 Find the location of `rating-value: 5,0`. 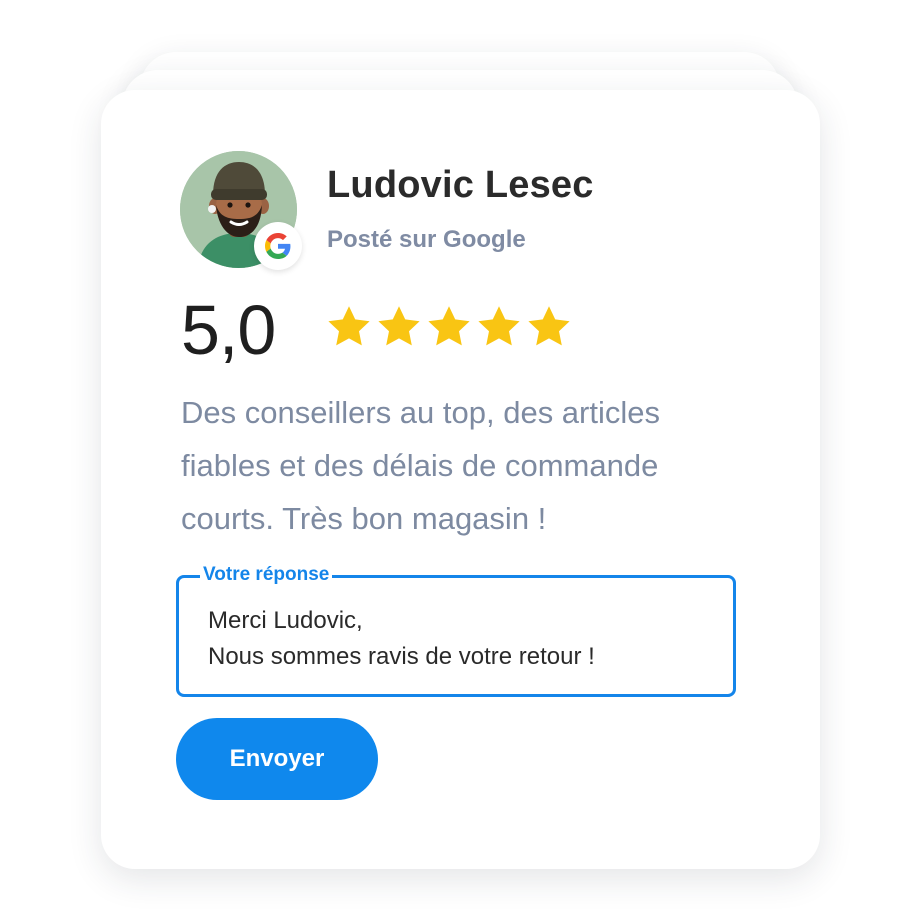

rating-value: 5,0 is located at coordinates (228, 330).